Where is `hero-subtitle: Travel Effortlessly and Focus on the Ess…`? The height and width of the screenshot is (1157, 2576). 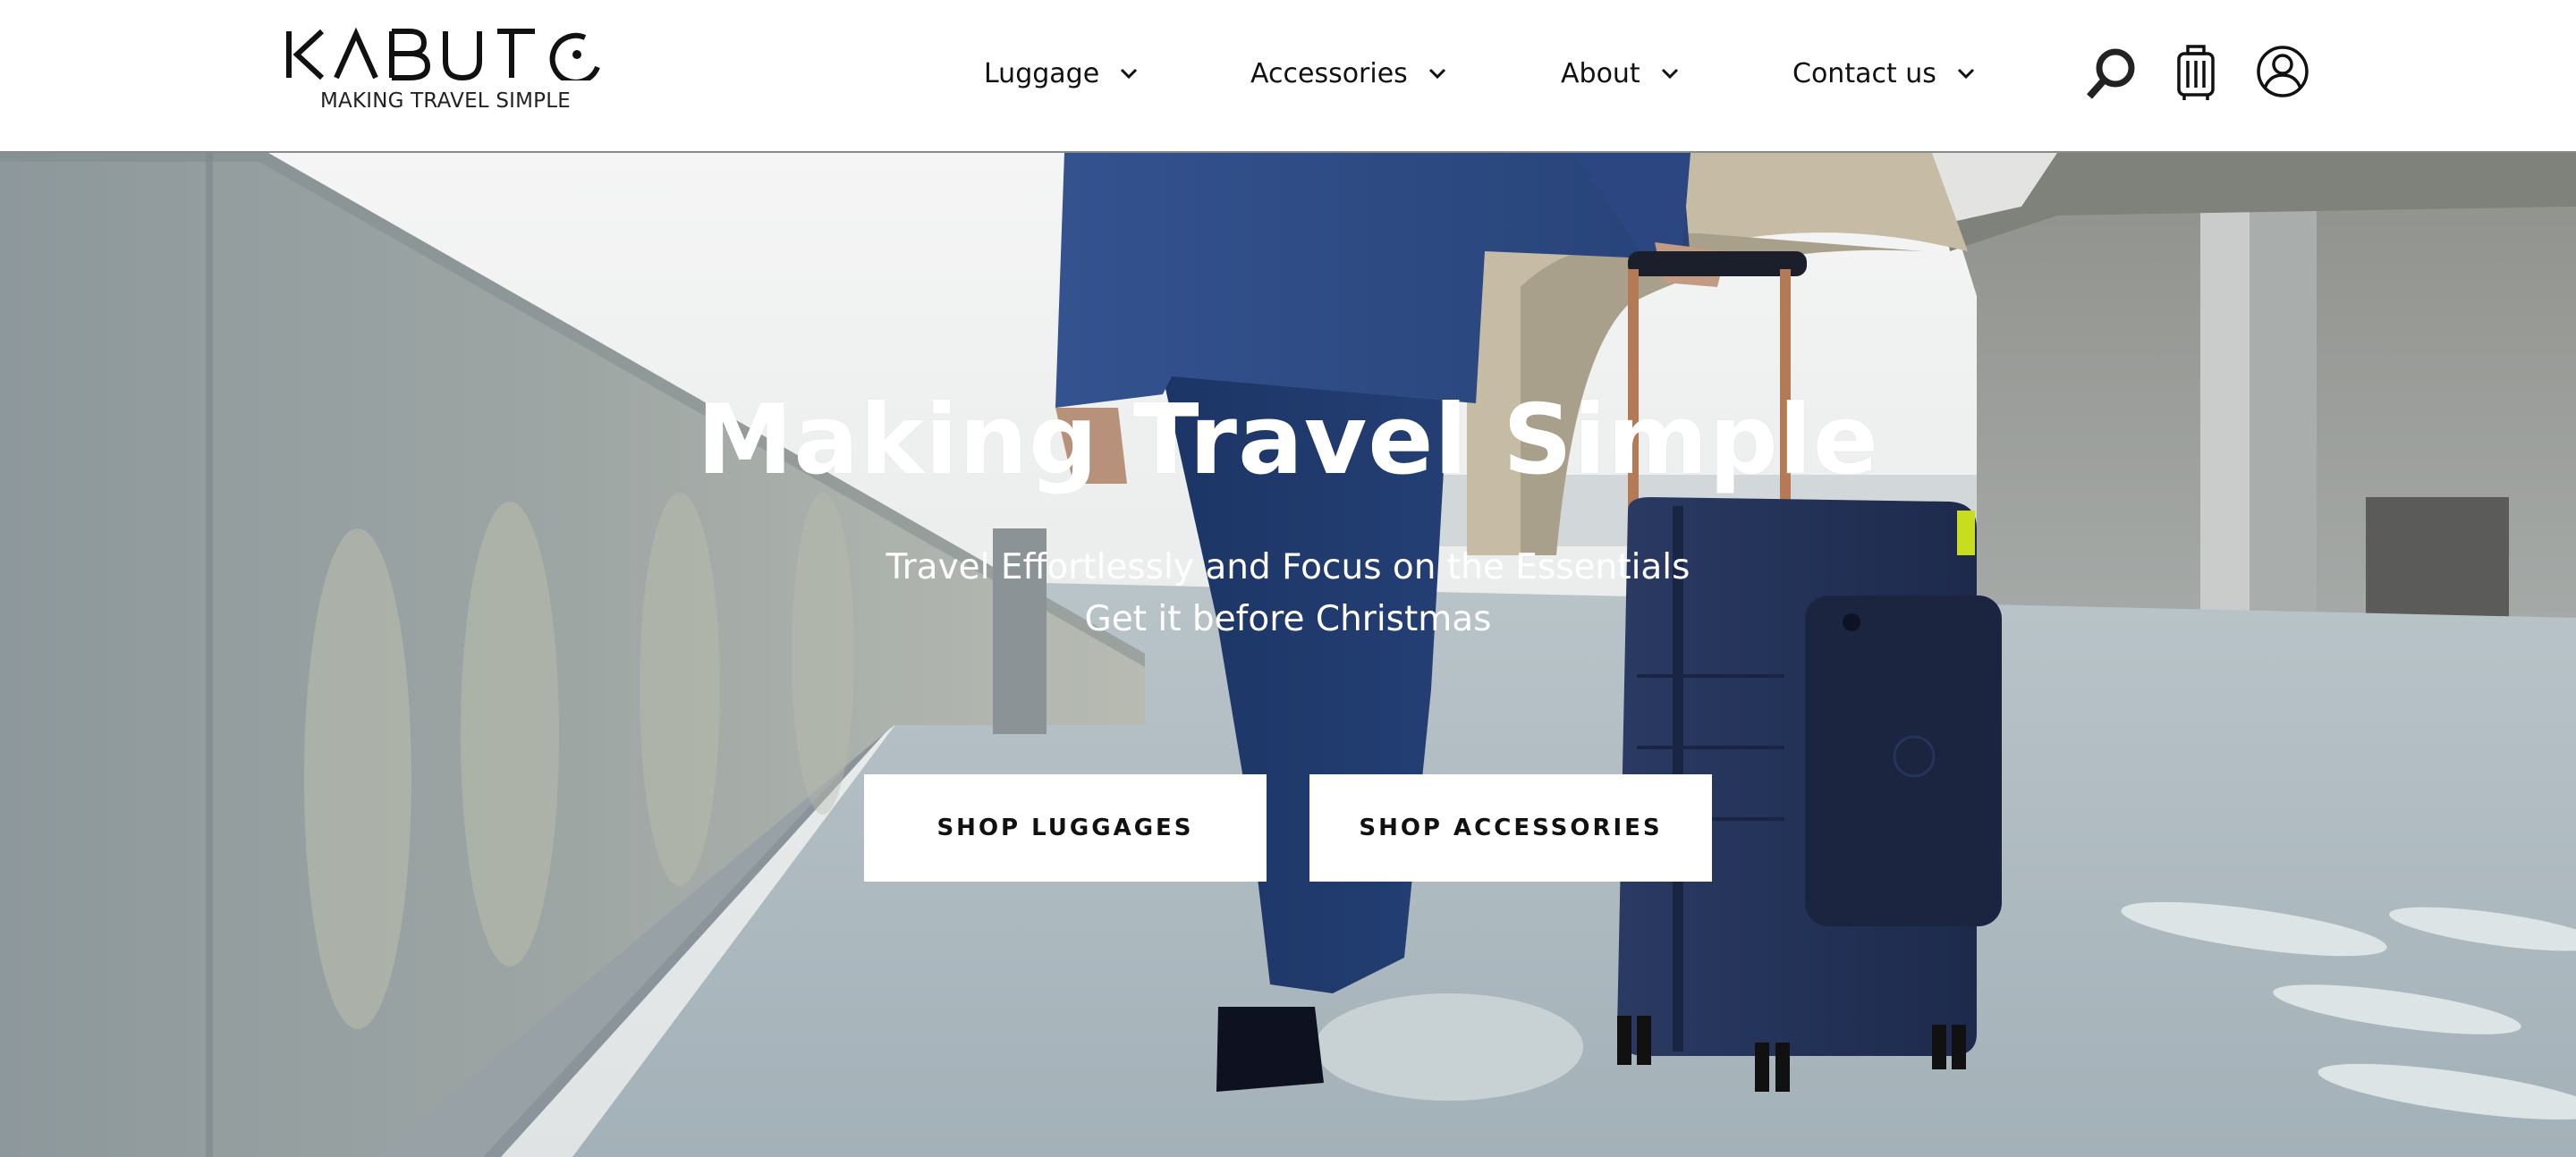
hero-subtitle: Travel Effortlessly and Focus on the Ess… is located at coordinates (1288, 567).